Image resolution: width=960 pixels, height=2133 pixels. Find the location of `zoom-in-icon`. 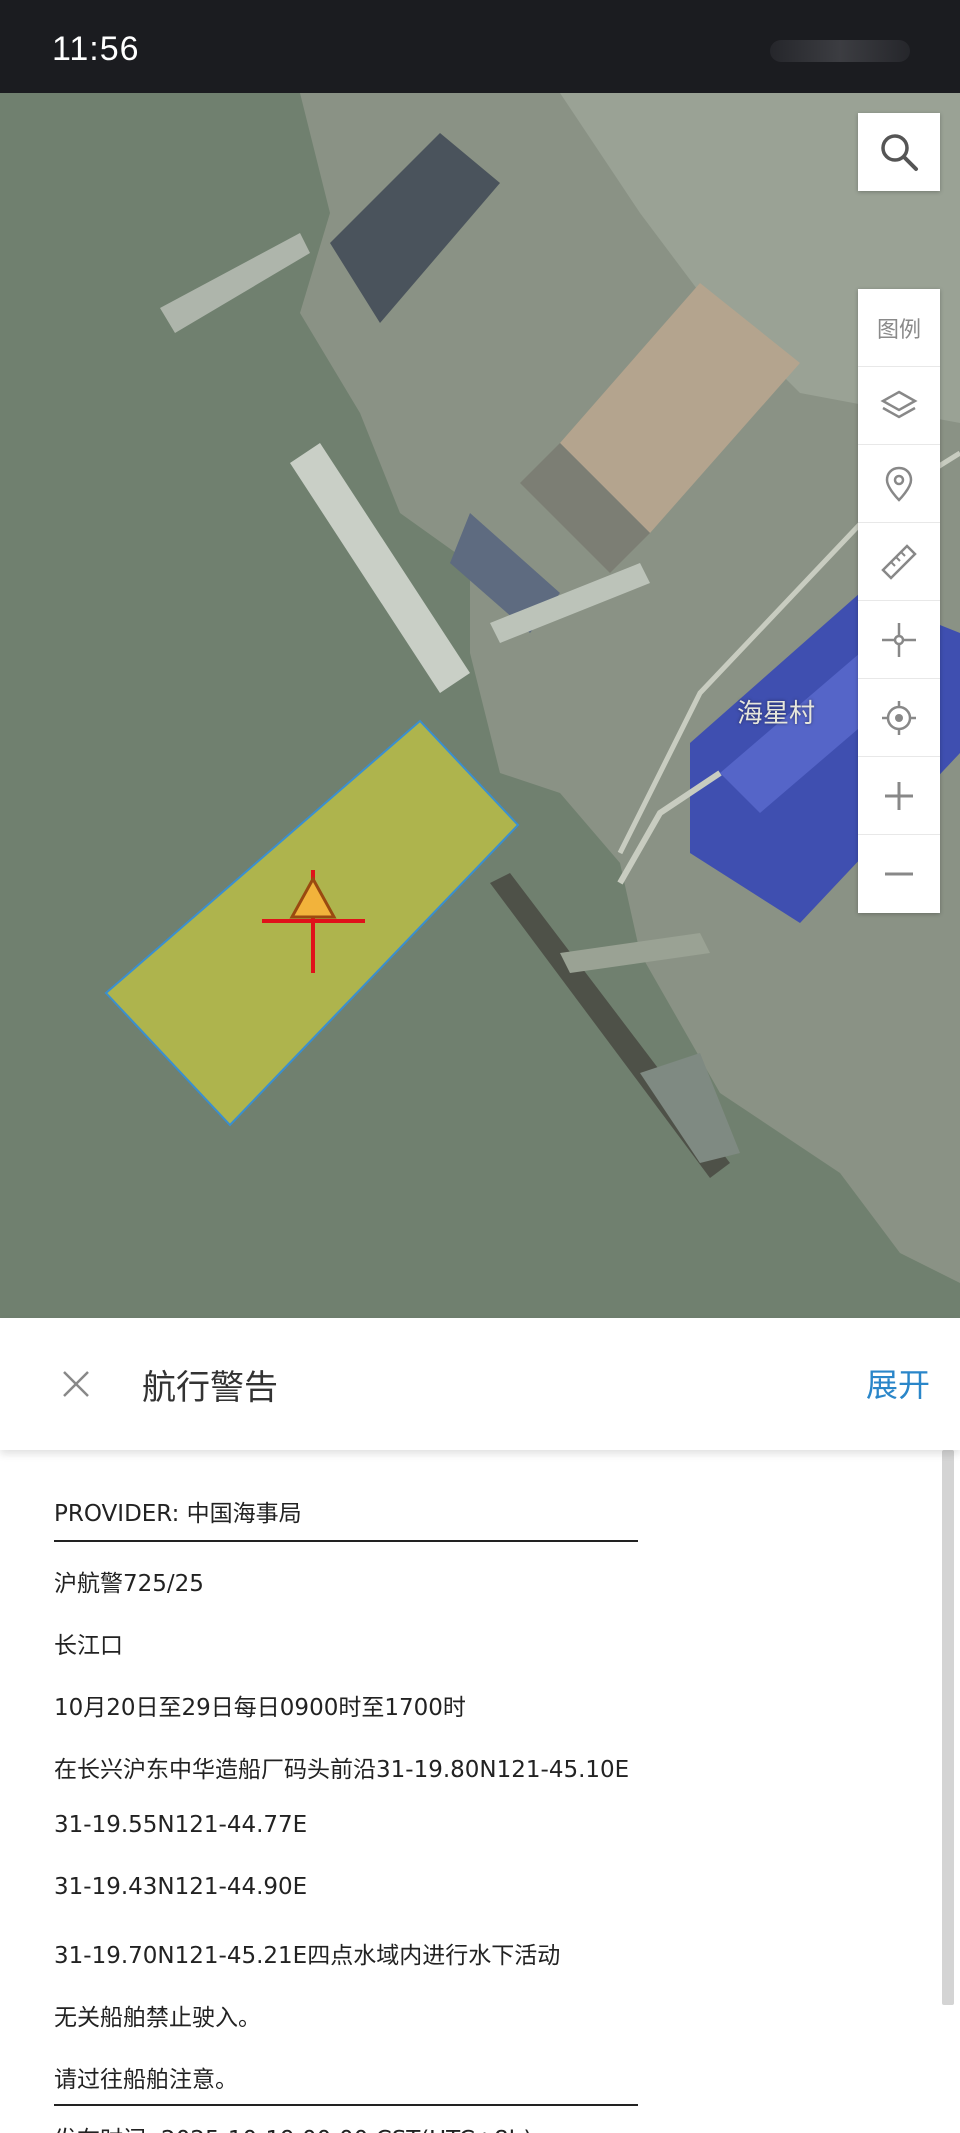

zoom-in-icon is located at coordinates (899, 795).